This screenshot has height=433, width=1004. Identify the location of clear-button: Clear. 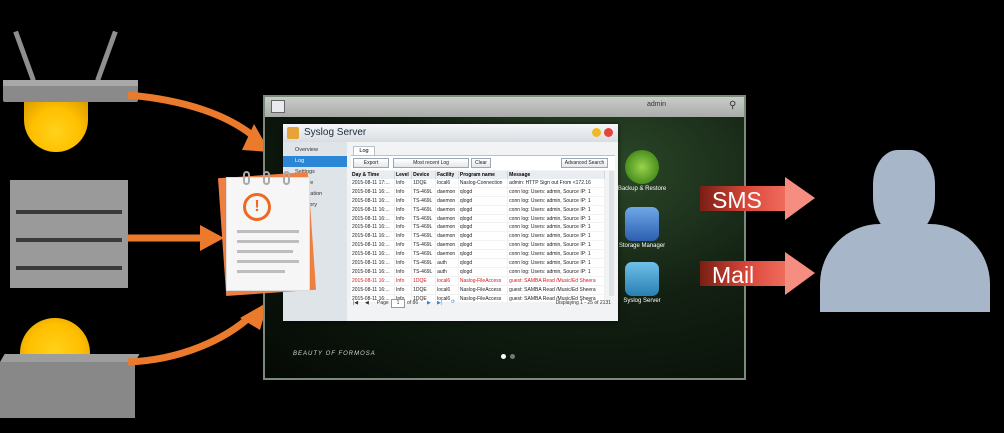
(481, 163).